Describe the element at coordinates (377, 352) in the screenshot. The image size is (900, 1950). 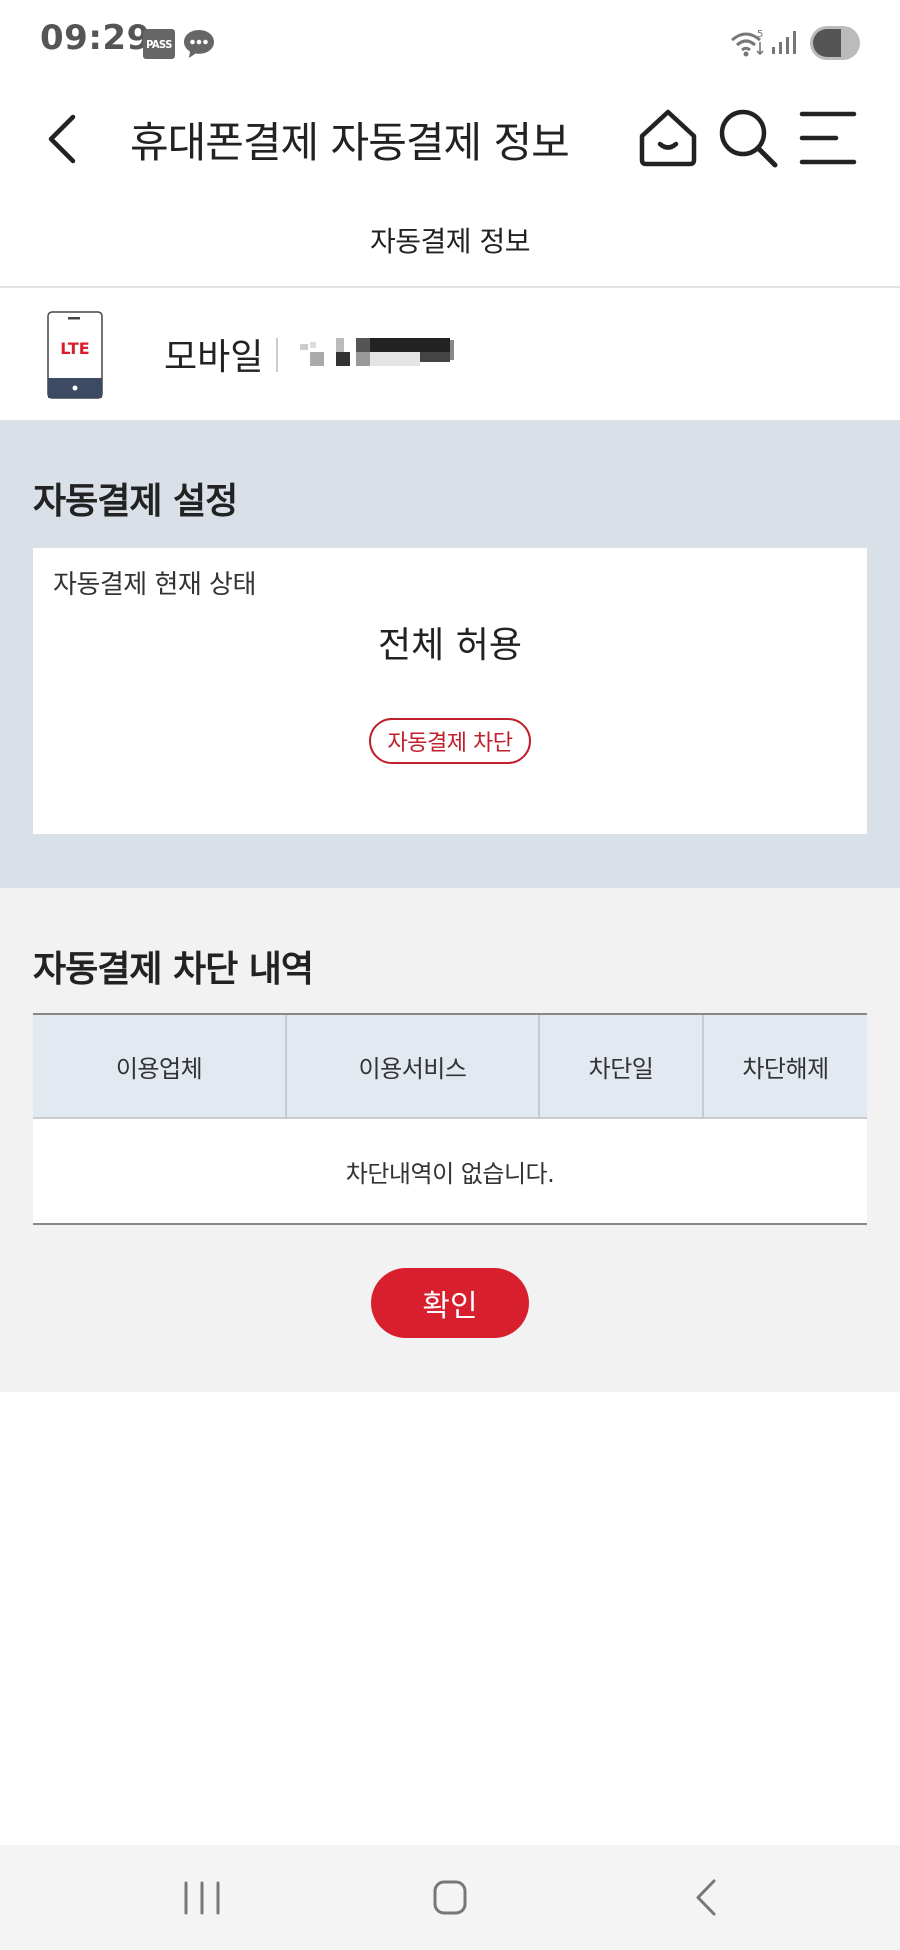
I see `masked-phone-number` at that location.